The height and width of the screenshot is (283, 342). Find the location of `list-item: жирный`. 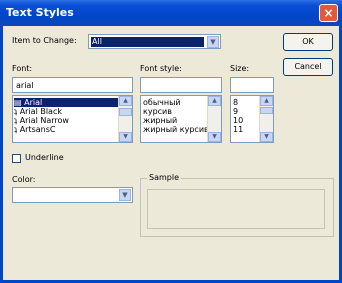

list-item: жирный is located at coordinates (175, 120).